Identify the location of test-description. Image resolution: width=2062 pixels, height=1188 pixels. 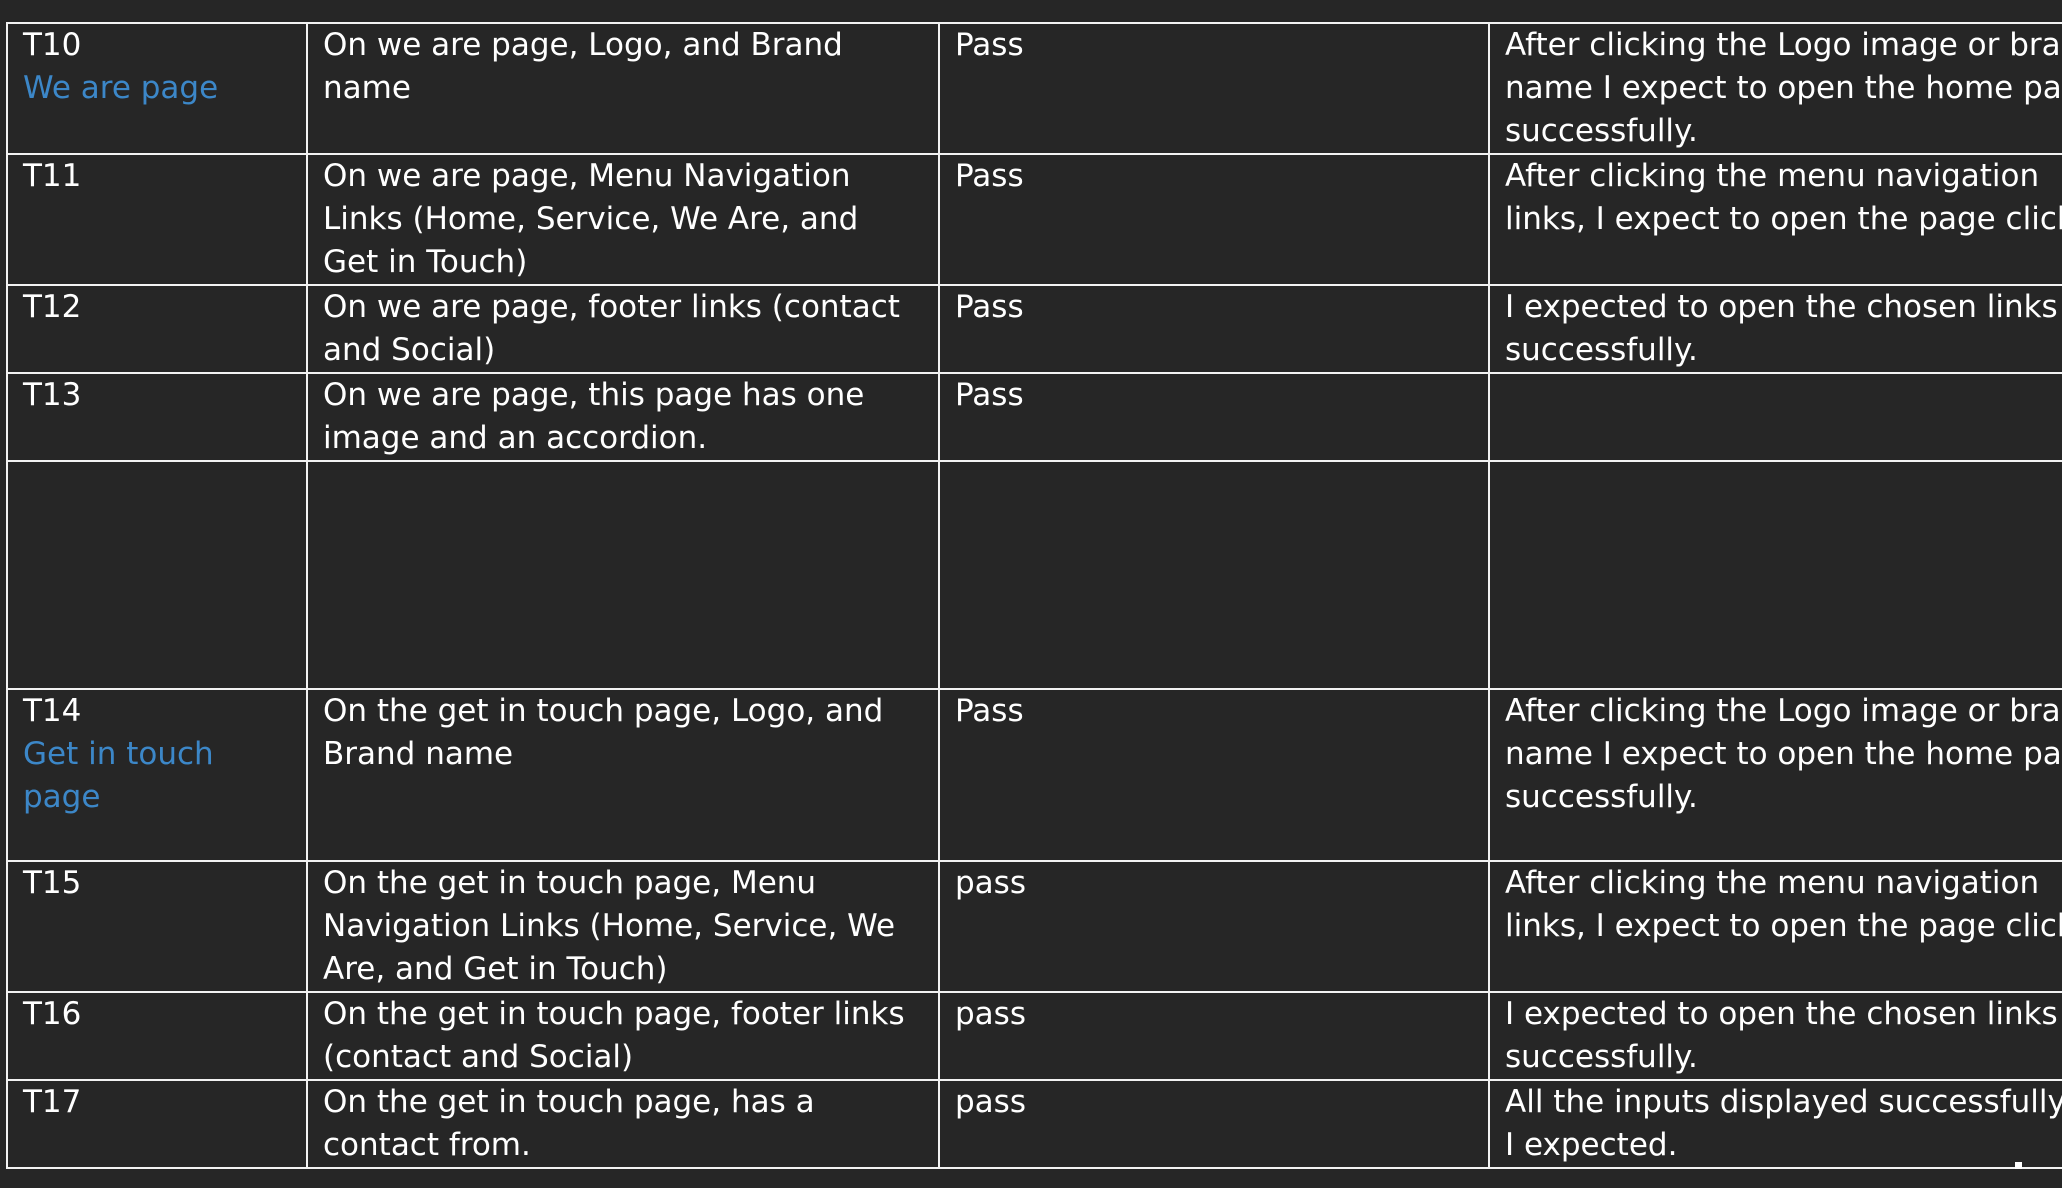
(623, 575).